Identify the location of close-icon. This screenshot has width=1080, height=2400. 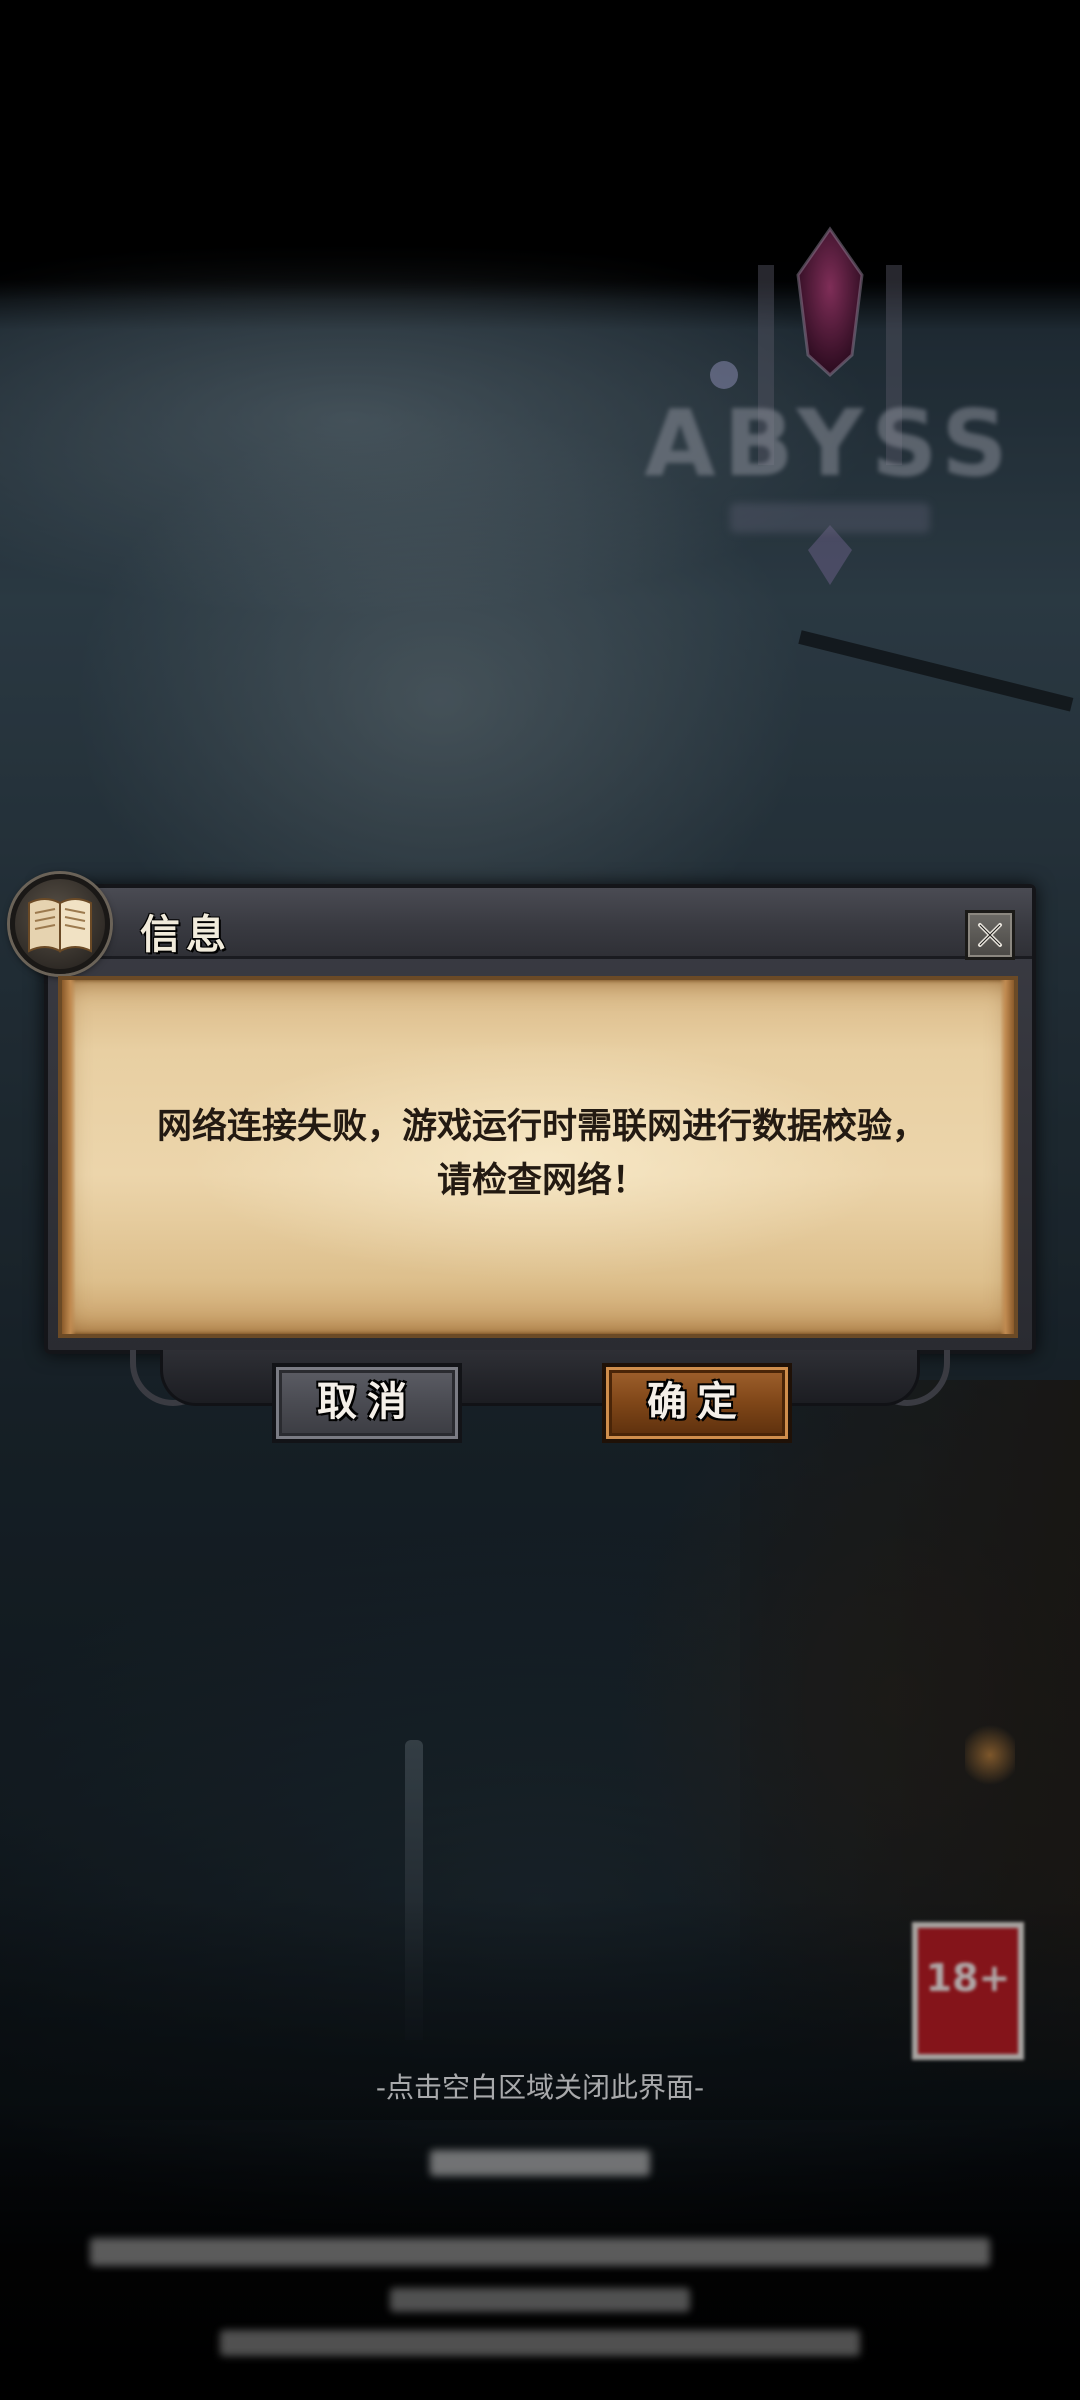
(990, 935).